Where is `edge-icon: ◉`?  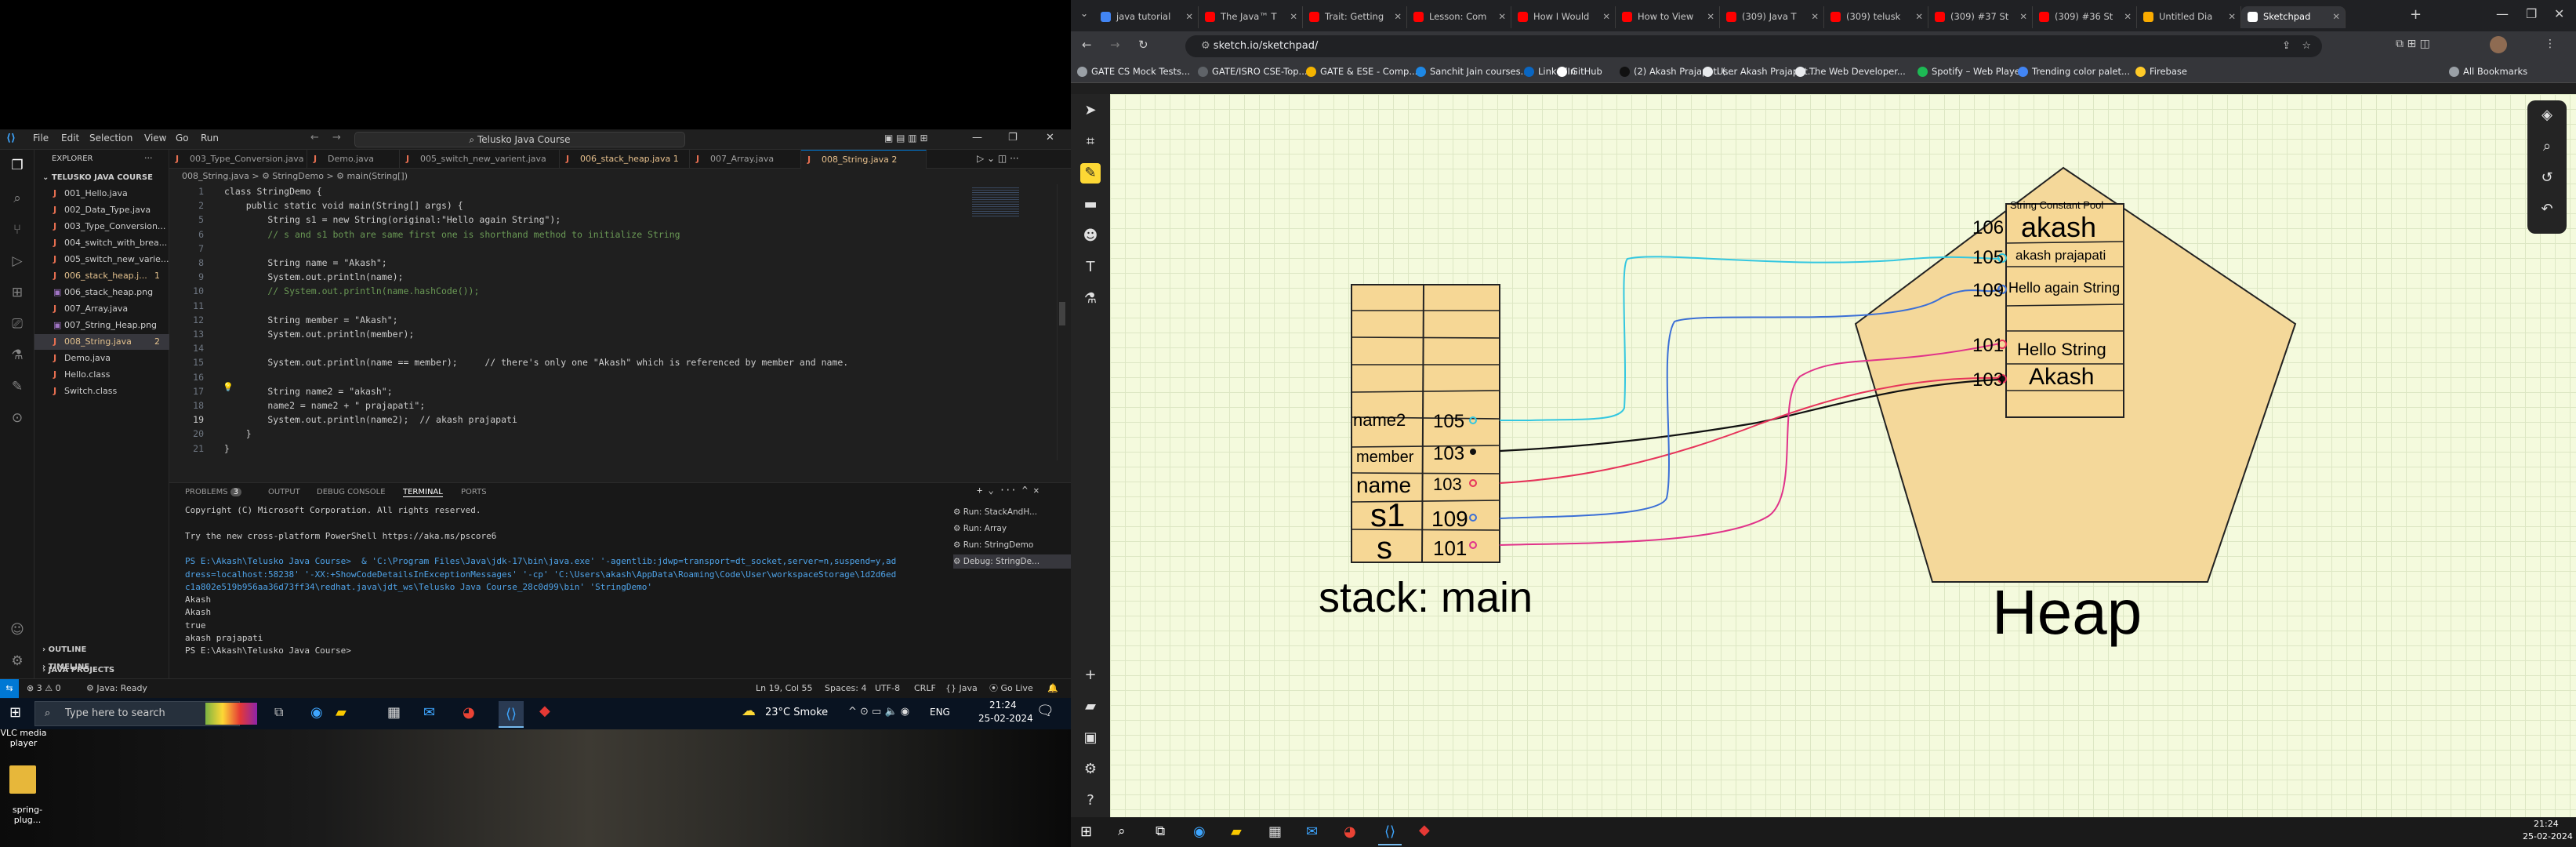
edge-icon: ◉ is located at coordinates (317, 712).